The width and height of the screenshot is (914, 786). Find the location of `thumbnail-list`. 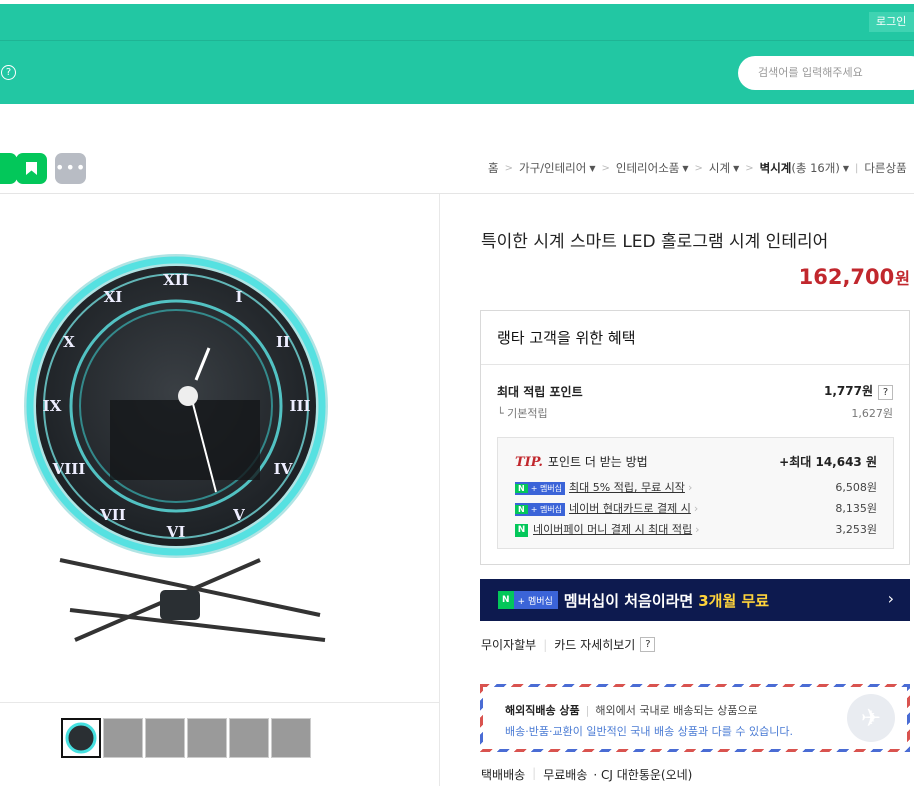

thumbnail-list is located at coordinates (187, 738).